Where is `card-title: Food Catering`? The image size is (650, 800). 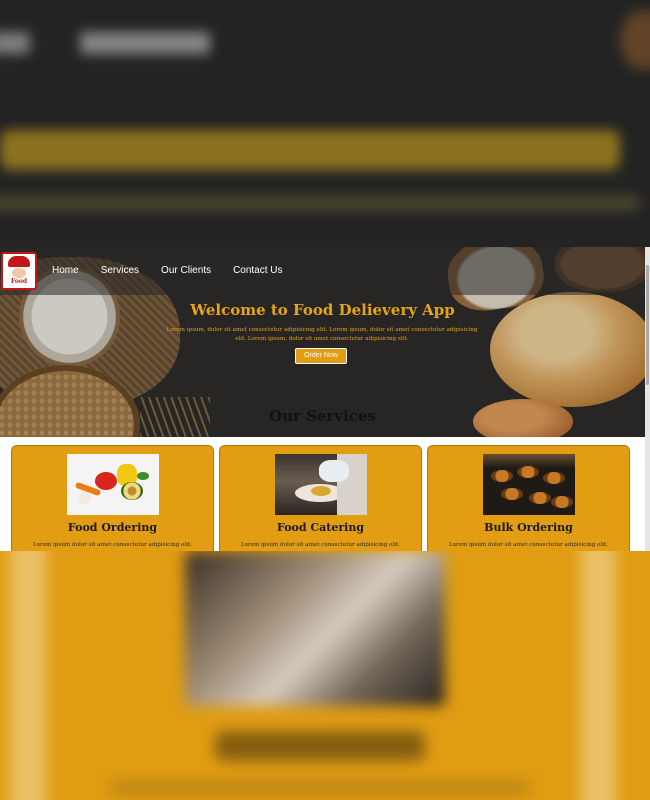
card-title: Food Catering is located at coordinates (320, 527).